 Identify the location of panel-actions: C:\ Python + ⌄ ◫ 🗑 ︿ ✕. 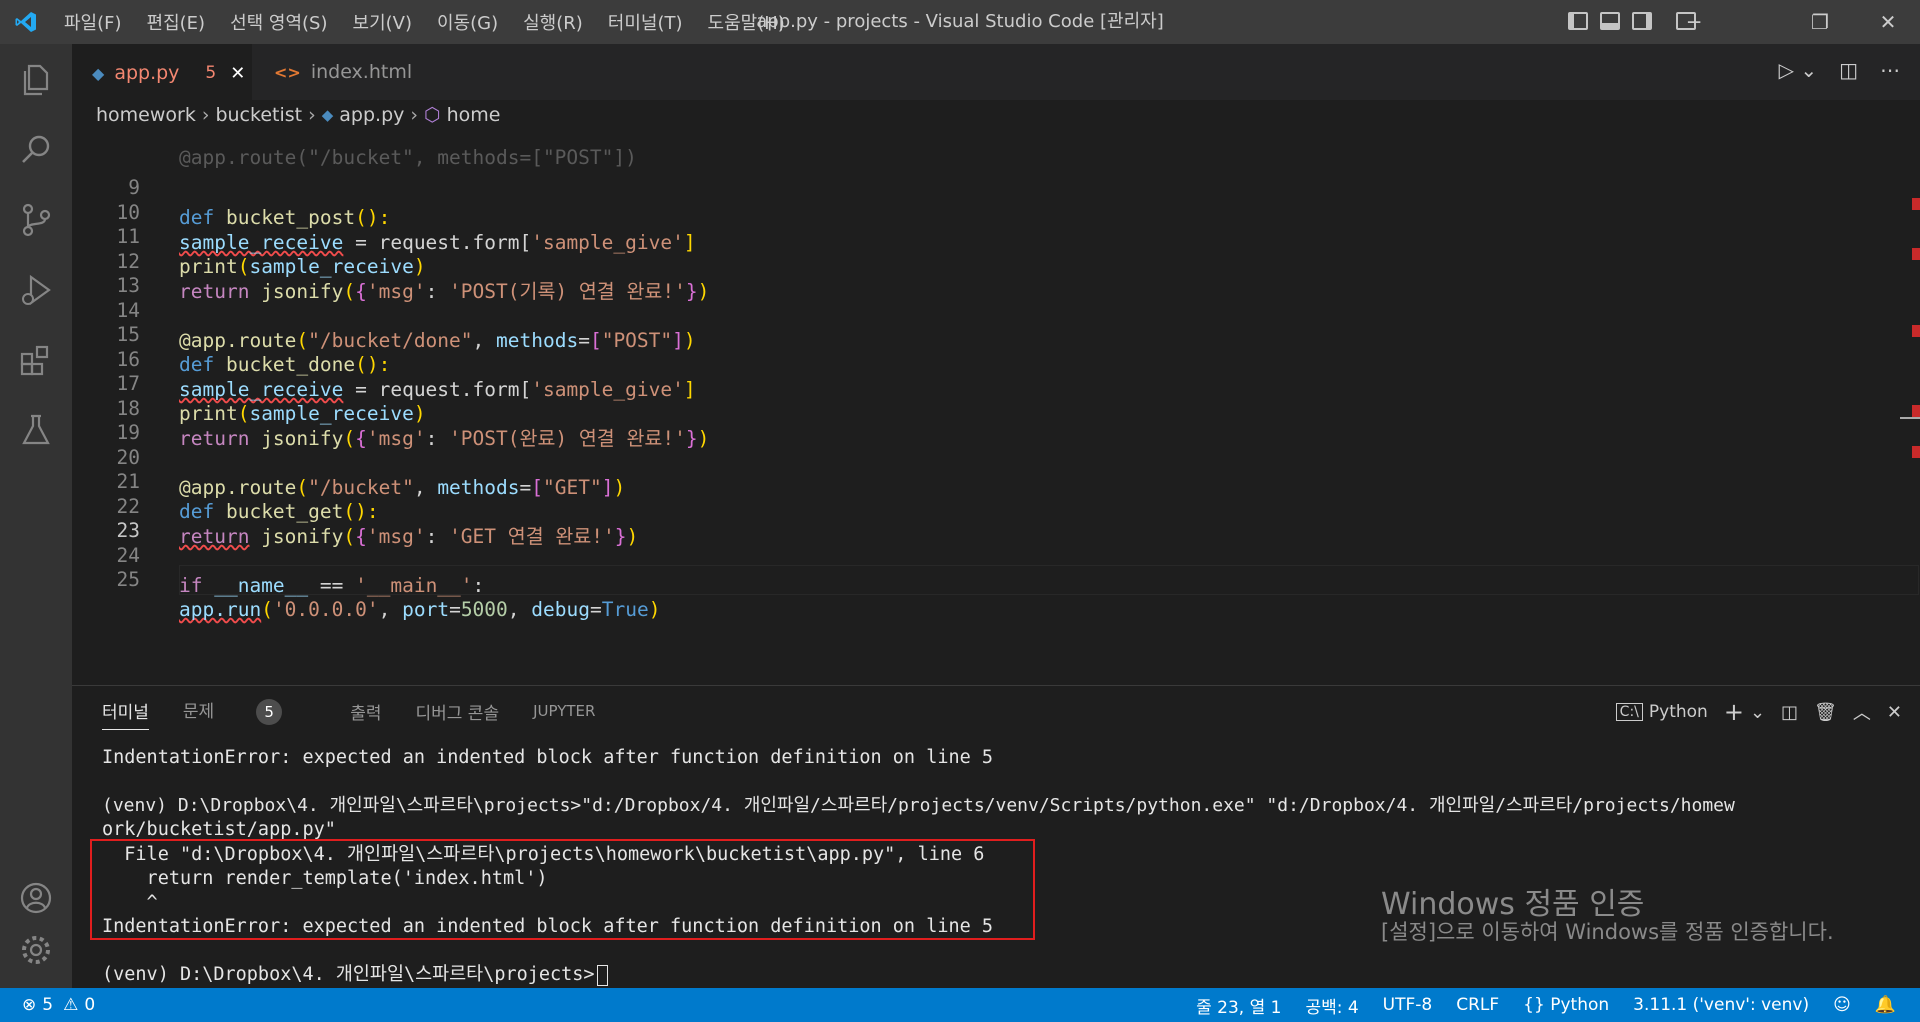
(1758, 712).